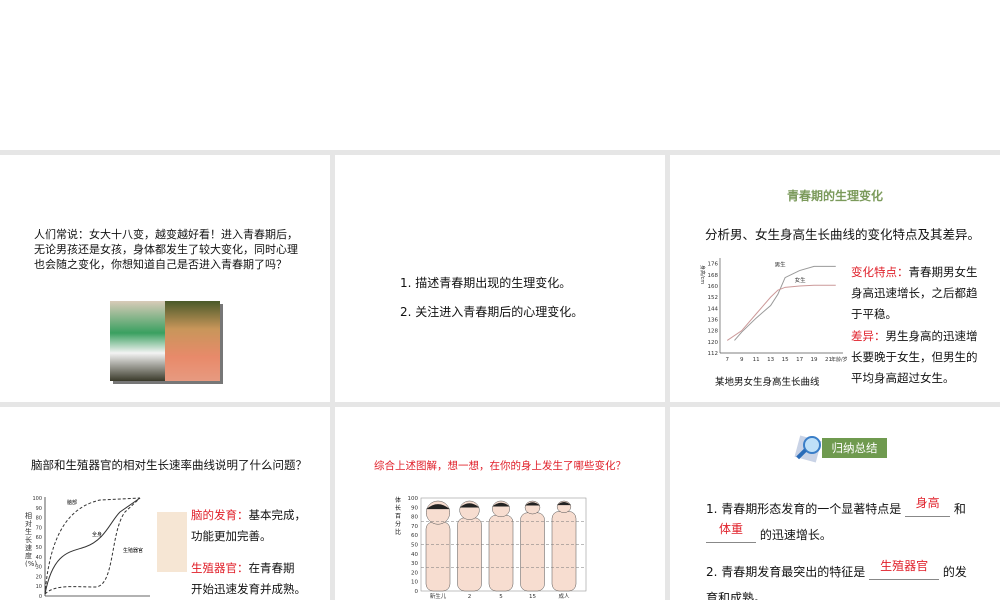 The width and height of the screenshot is (1000, 600). Describe the element at coordinates (713, 265) in the screenshot. I see `y-tick-label: 176` at that location.